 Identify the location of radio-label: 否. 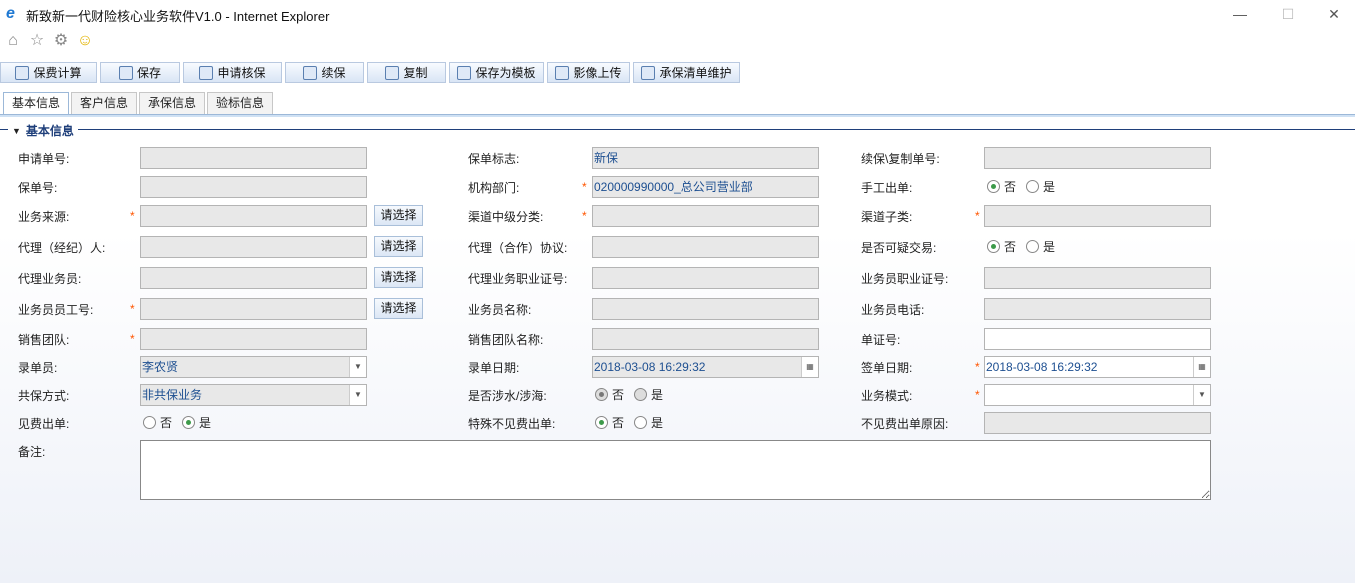
(618, 395).